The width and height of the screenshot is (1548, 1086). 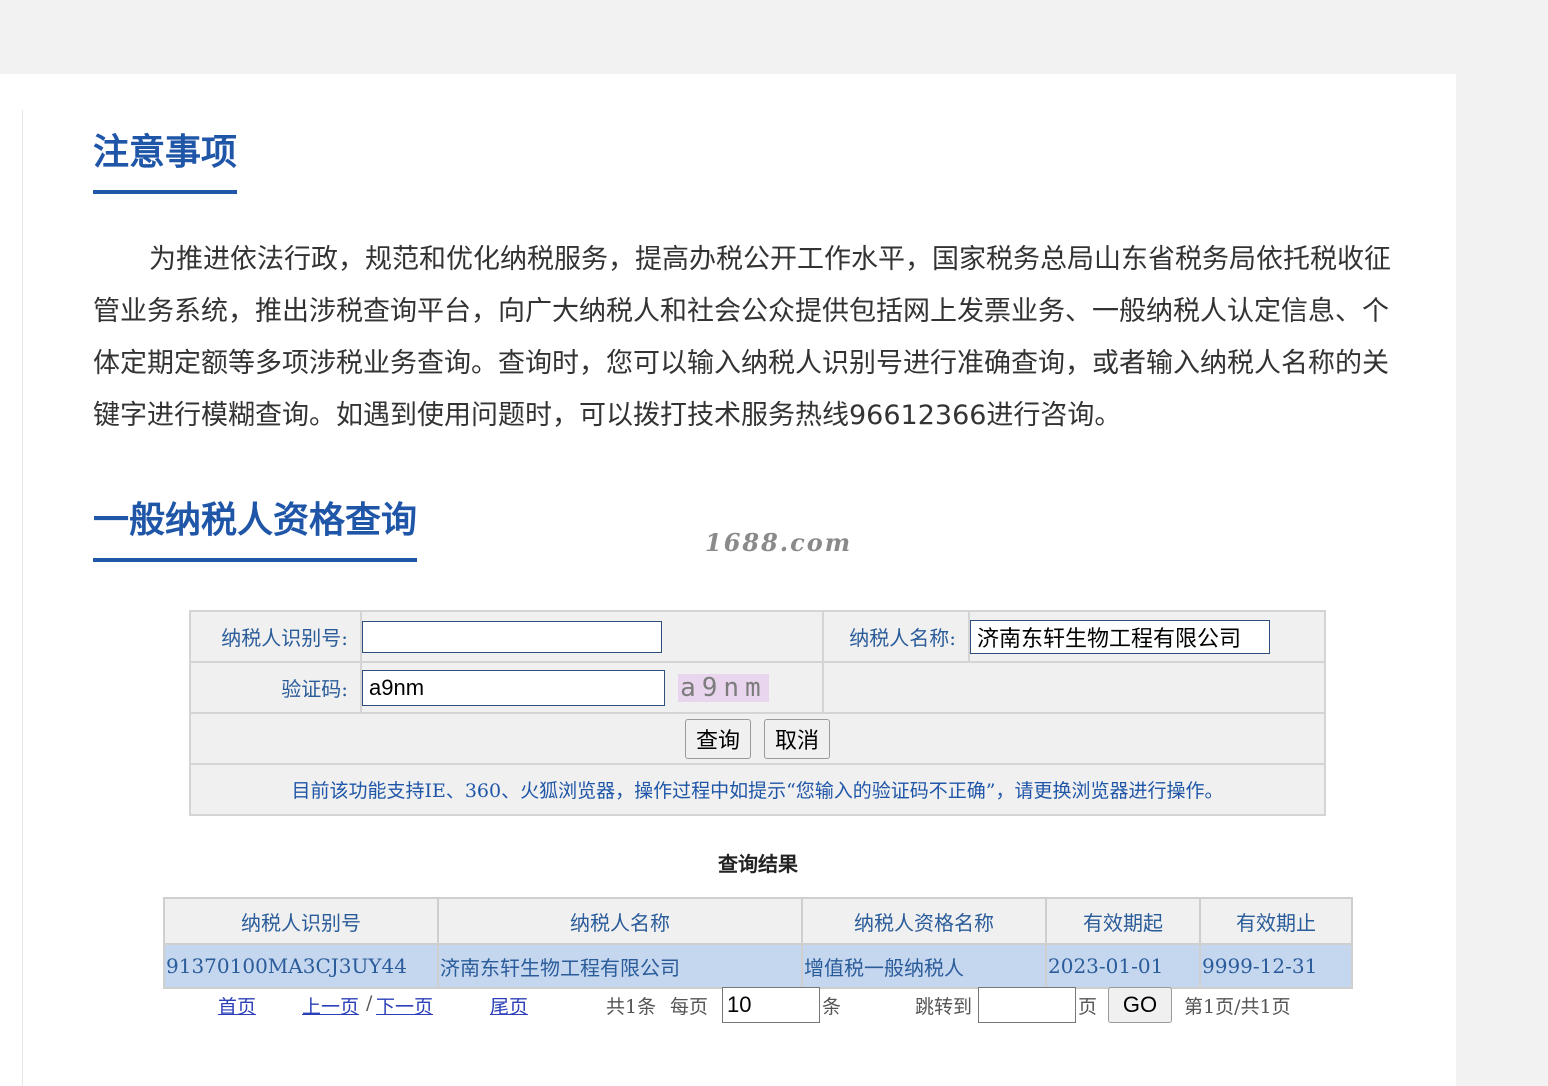 I want to click on search-button: 查询, so click(x=717, y=738).